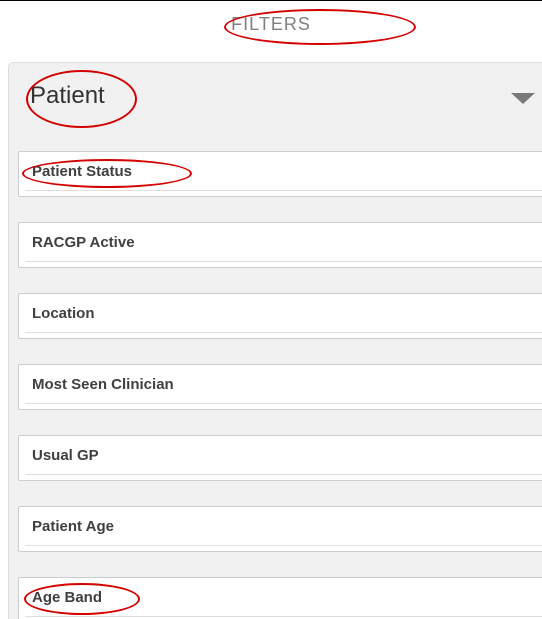 The height and width of the screenshot is (619, 542). What do you see at coordinates (82, 171) in the screenshot?
I see `filter-label: Patient Status` at bounding box center [82, 171].